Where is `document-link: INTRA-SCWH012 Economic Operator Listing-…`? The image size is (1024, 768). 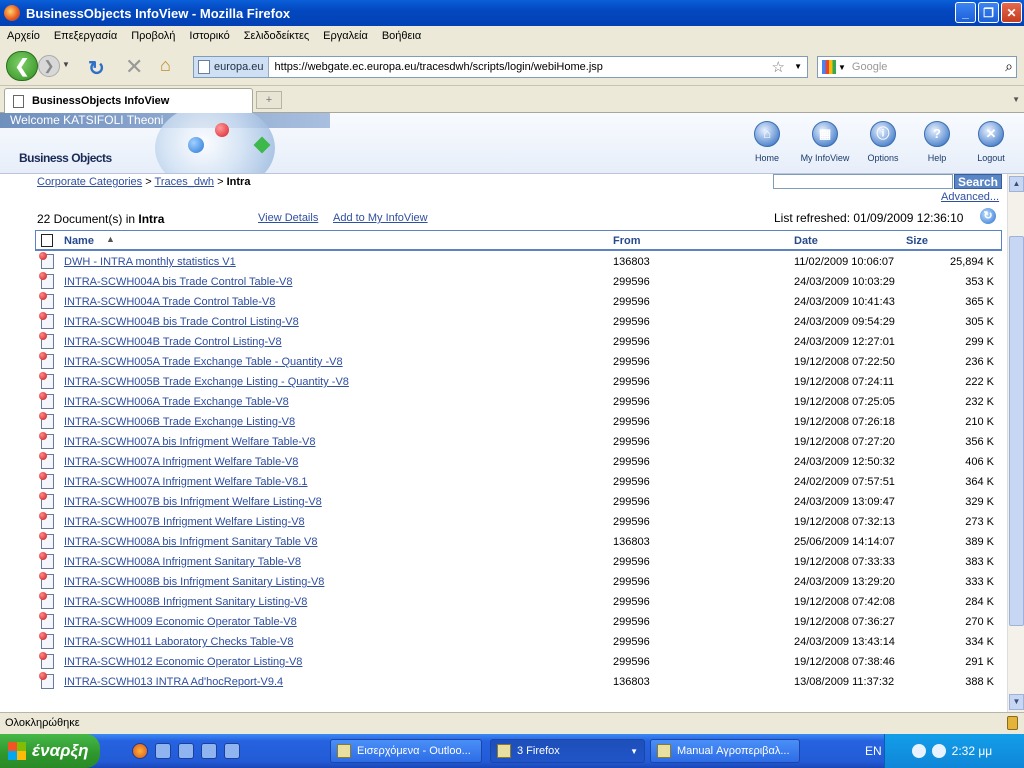 document-link: INTRA-SCWH012 Economic Operator Listing-… is located at coordinates (183, 662).